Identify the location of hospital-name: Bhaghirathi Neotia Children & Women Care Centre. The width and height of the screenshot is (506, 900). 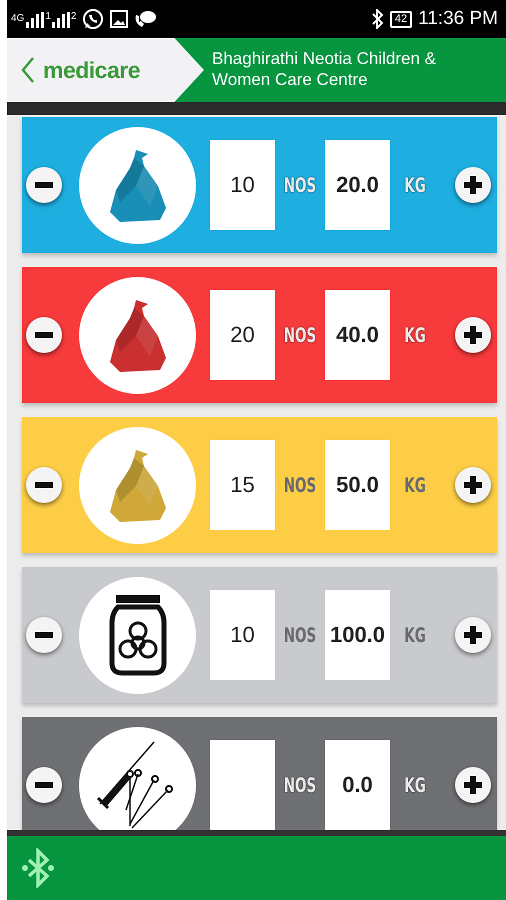
(324, 69).